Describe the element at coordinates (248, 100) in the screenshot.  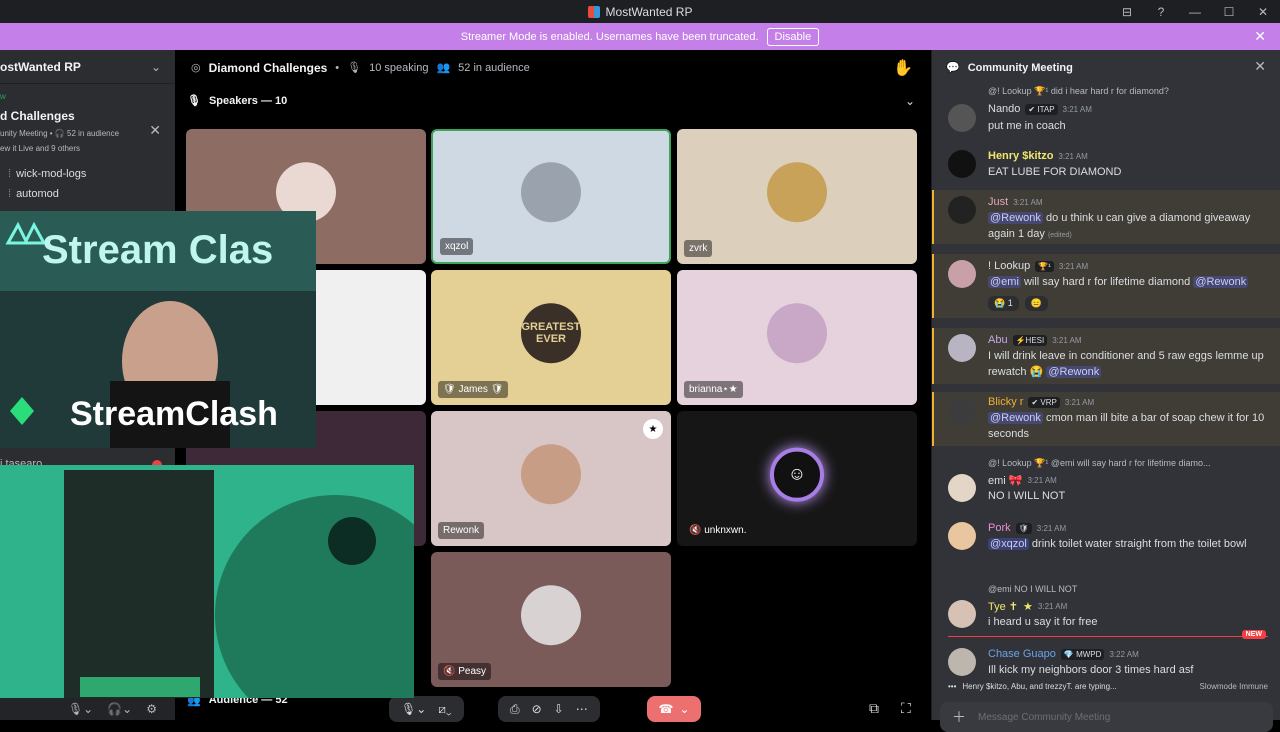
I see `speakers-label: Speakers — 10` at that location.